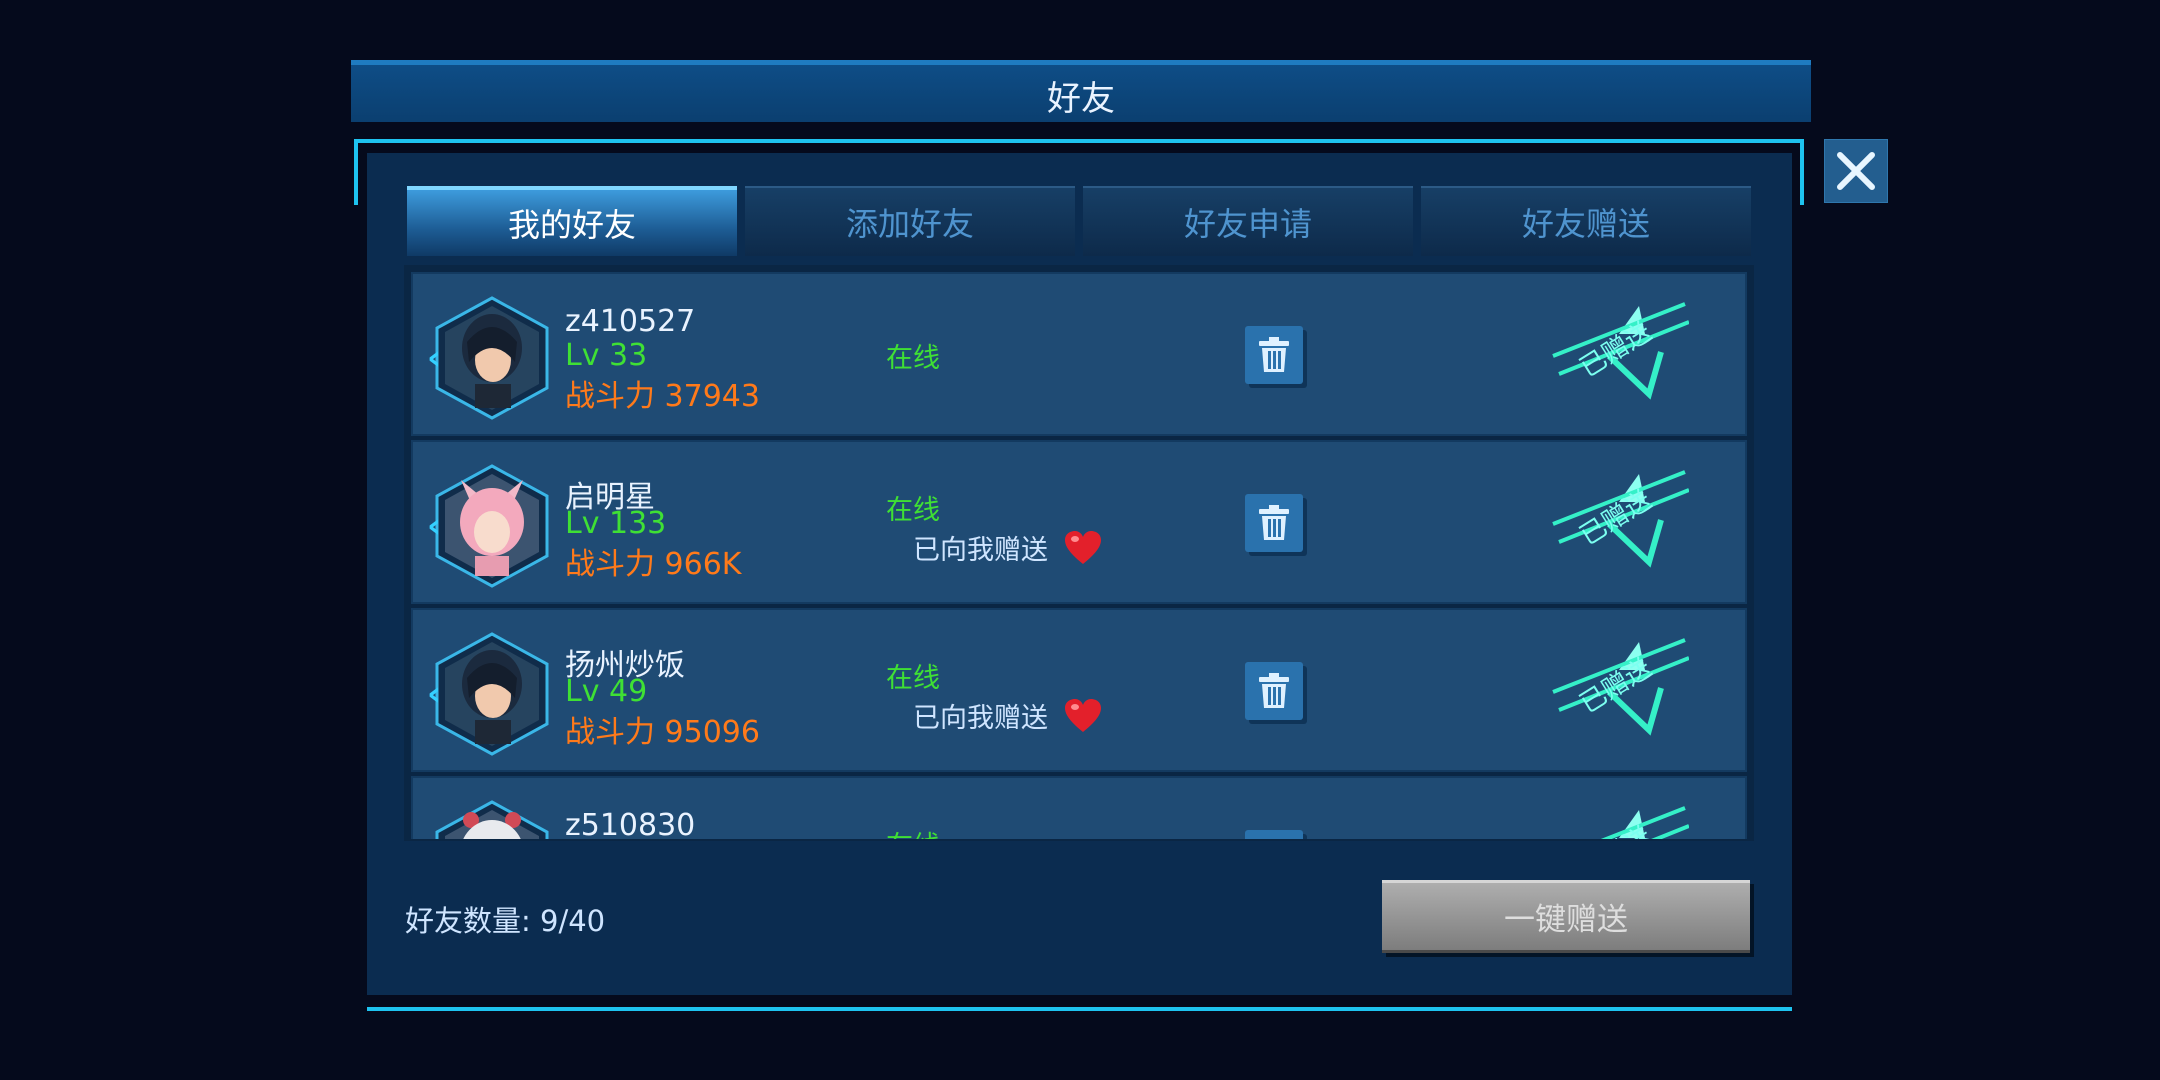  I want to click on friend-level: Lv 33, so click(606, 355).